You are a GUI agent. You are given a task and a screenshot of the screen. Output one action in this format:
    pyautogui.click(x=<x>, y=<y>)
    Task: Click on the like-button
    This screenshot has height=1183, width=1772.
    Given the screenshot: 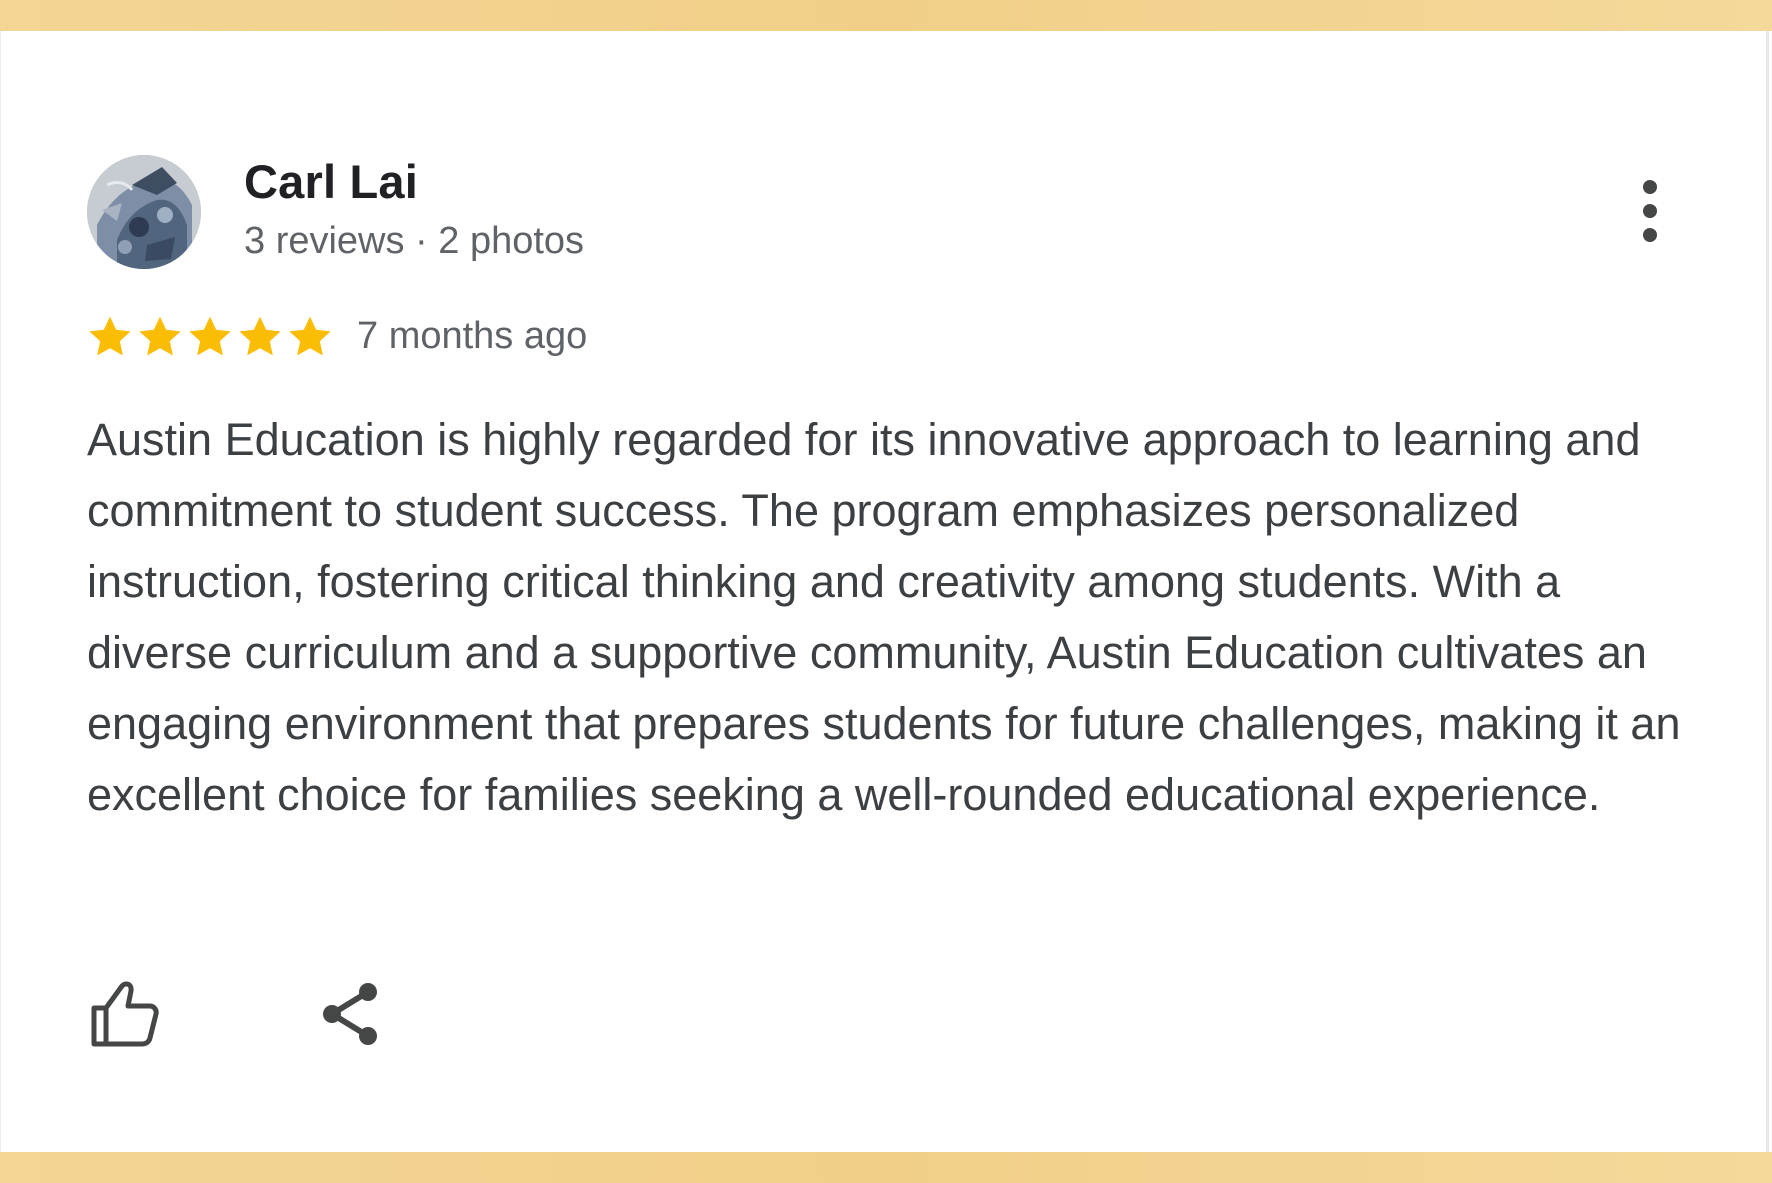 What is the action you would take?
    pyautogui.click(x=124, y=1014)
    